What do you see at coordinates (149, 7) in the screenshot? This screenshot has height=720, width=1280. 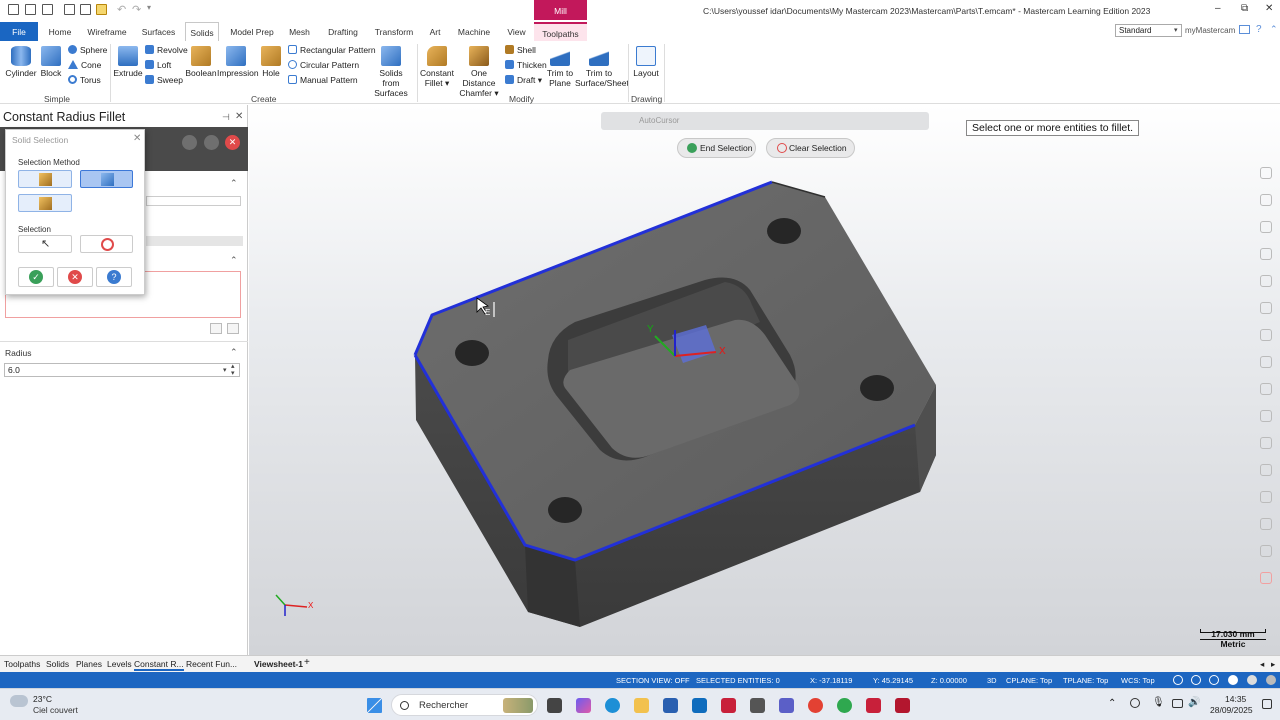 I see `customize-qat-icon: ▾` at bounding box center [149, 7].